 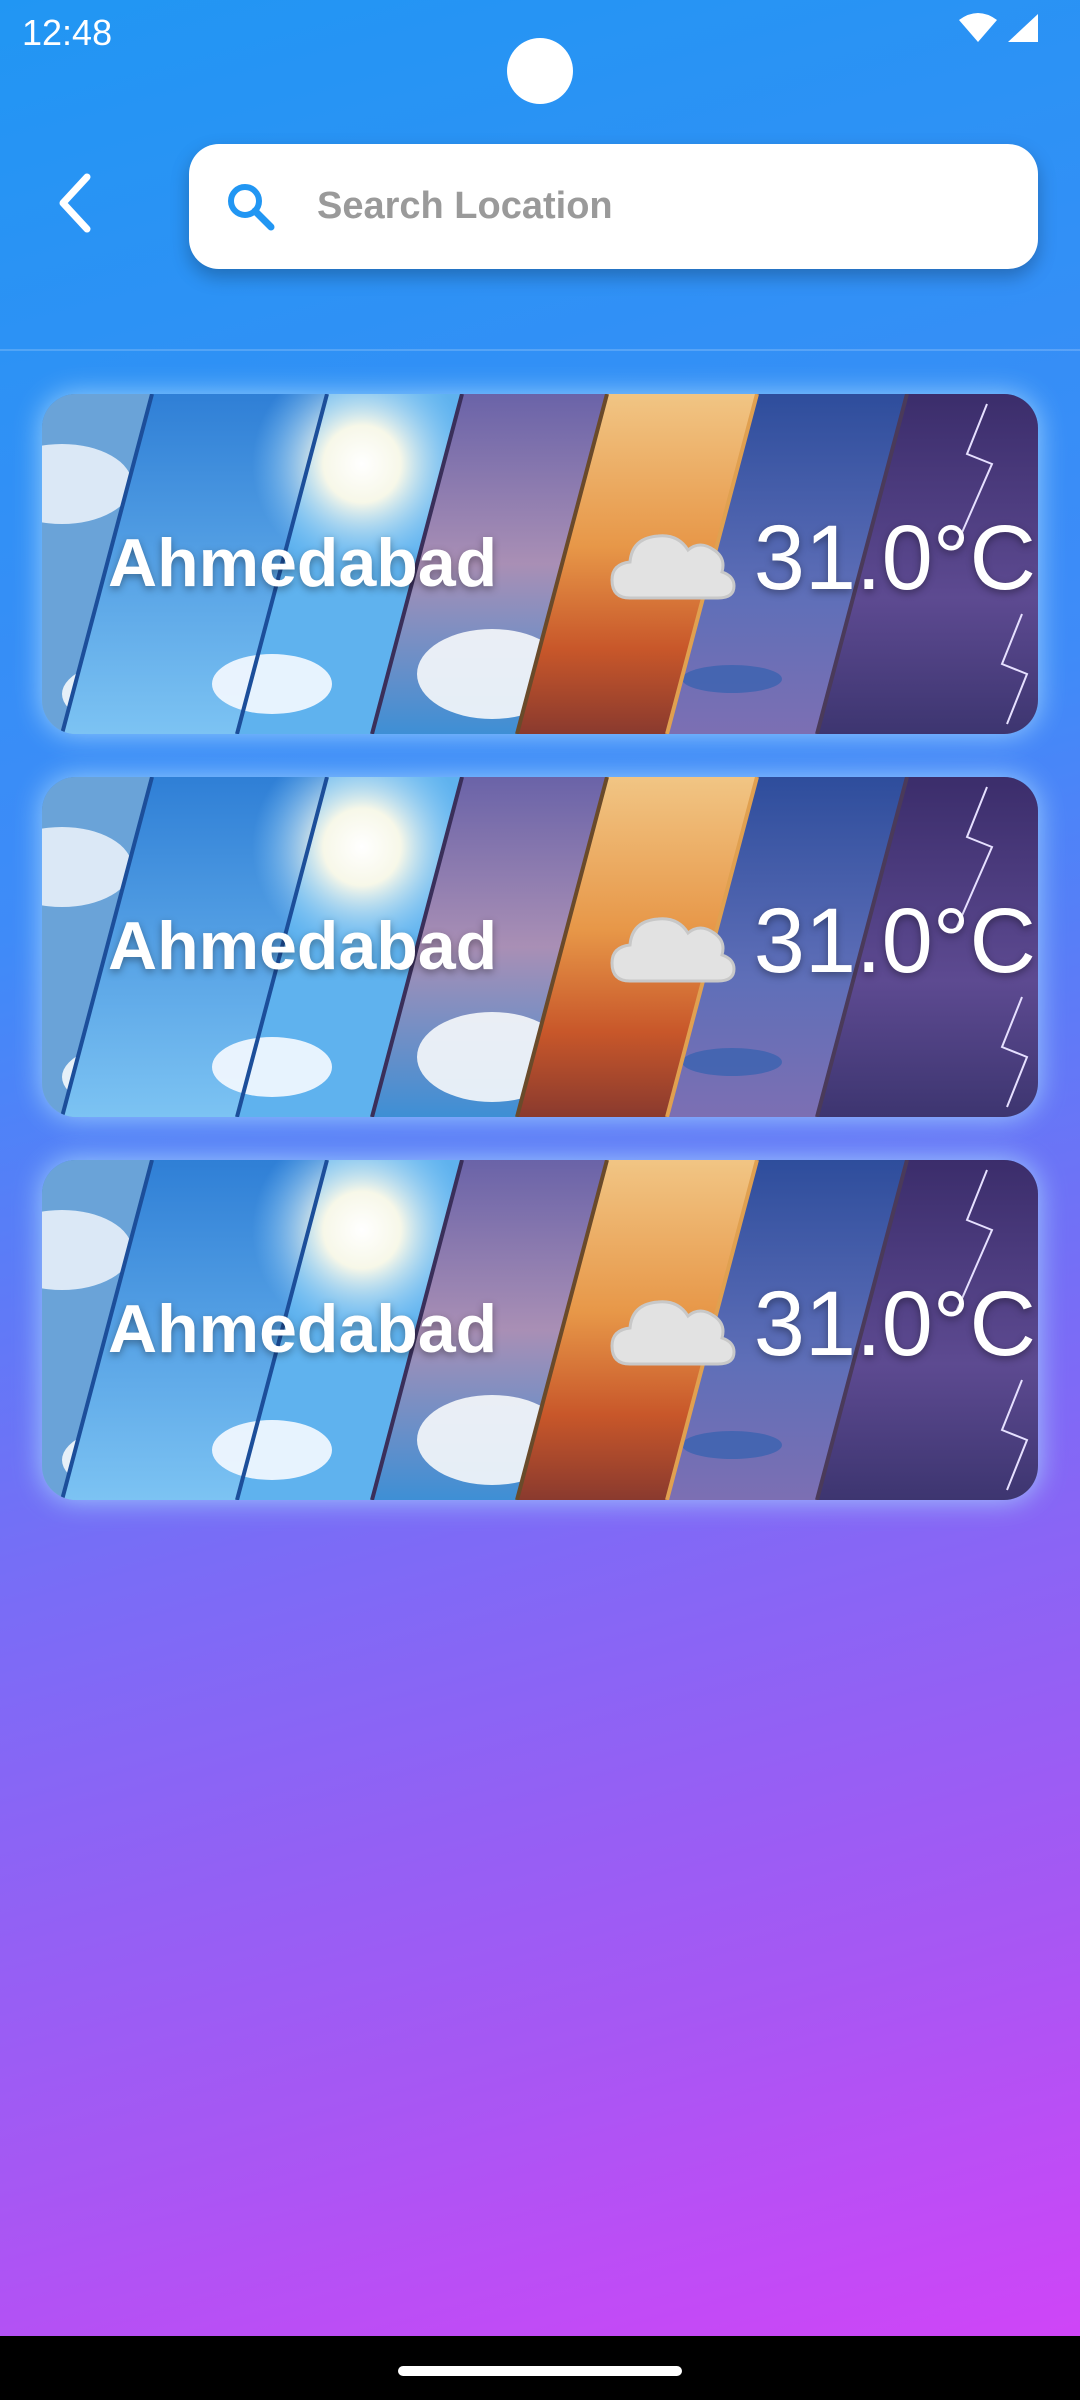 What do you see at coordinates (540, 2371) in the screenshot?
I see `home-gesture-handle` at bounding box center [540, 2371].